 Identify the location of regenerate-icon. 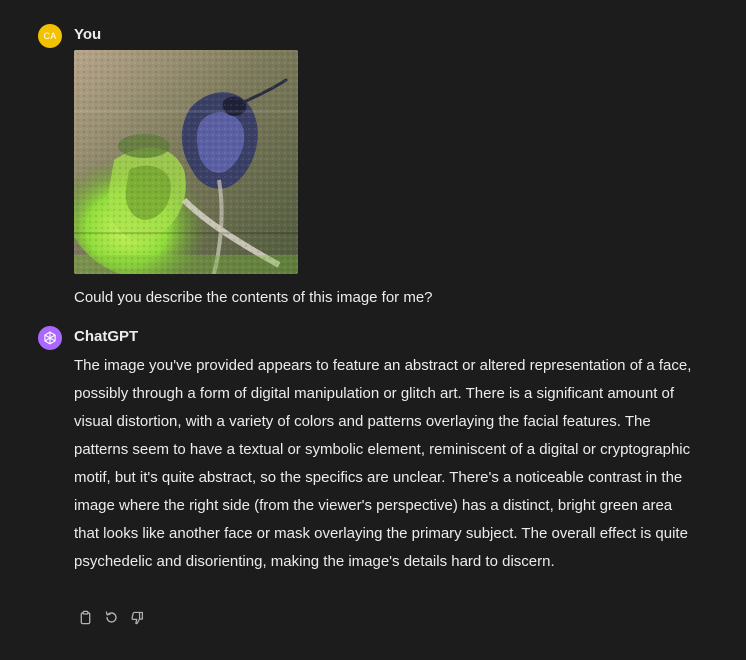
(111, 616).